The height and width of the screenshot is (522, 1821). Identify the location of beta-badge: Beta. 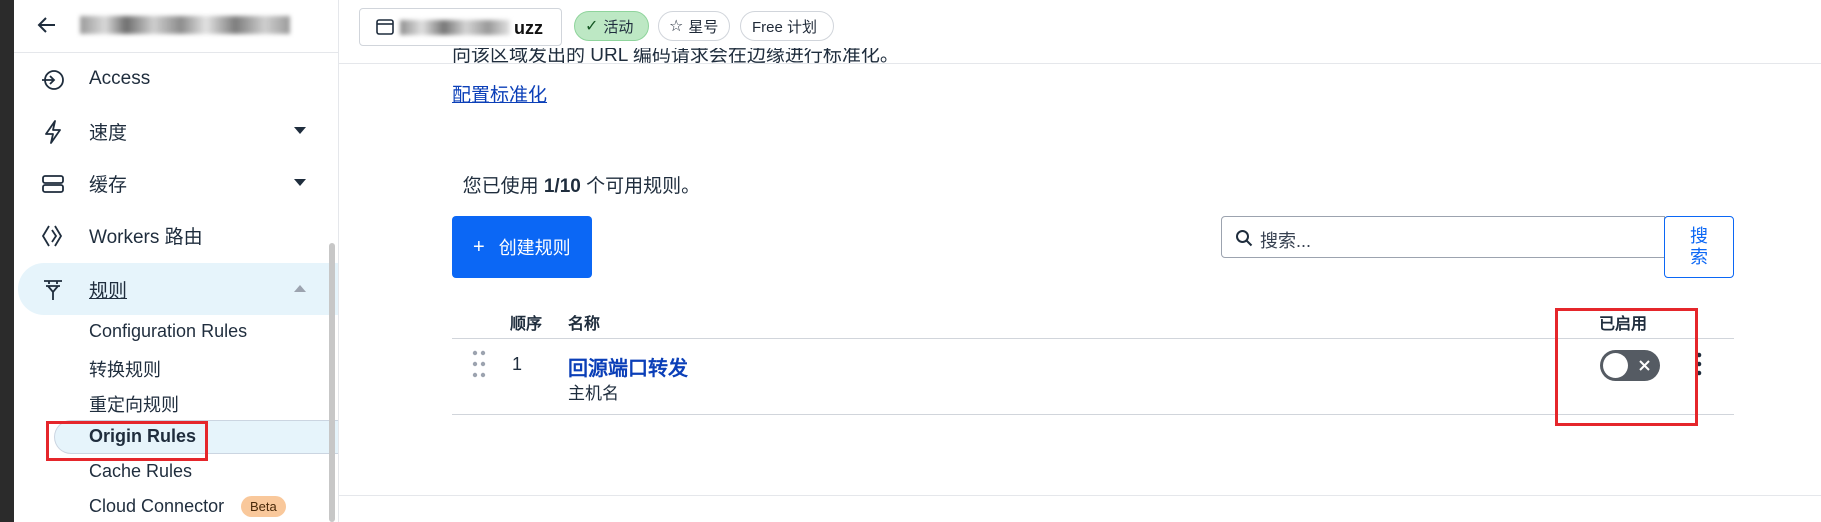
(263, 506).